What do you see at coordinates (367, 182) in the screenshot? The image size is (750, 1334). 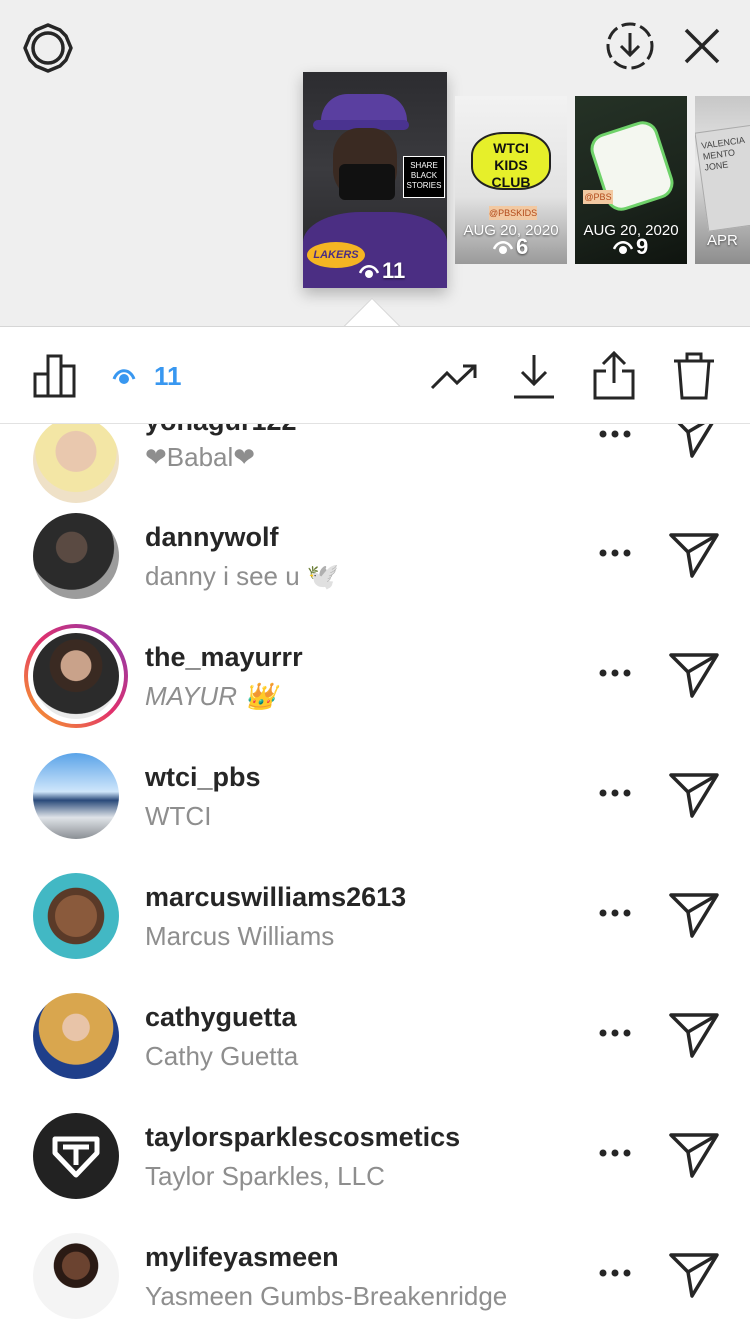 I see `mask-shape` at bounding box center [367, 182].